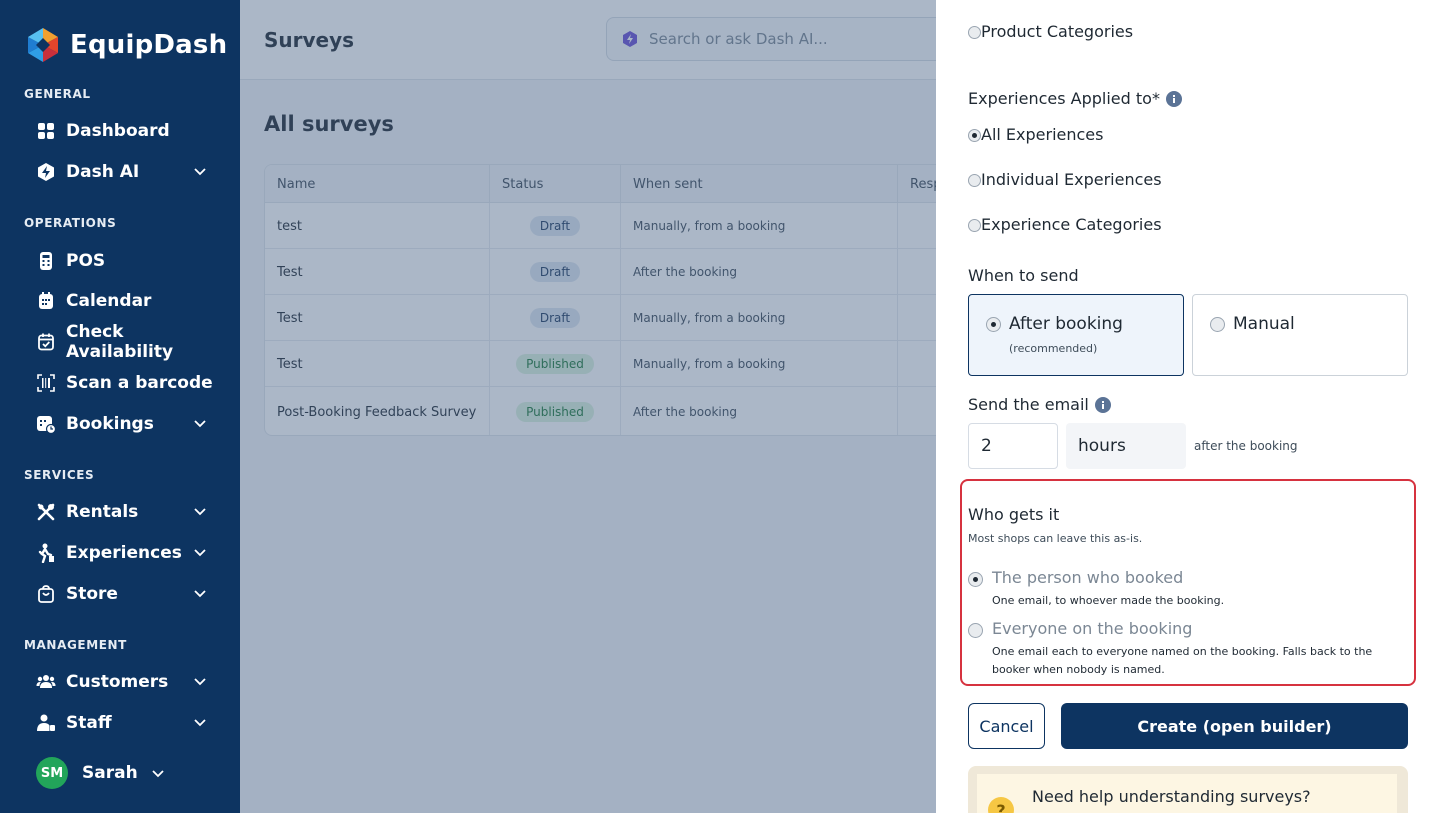  Describe the element at coordinates (1066, 324) in the screenshot. I see `option-label: After booking` at that location.